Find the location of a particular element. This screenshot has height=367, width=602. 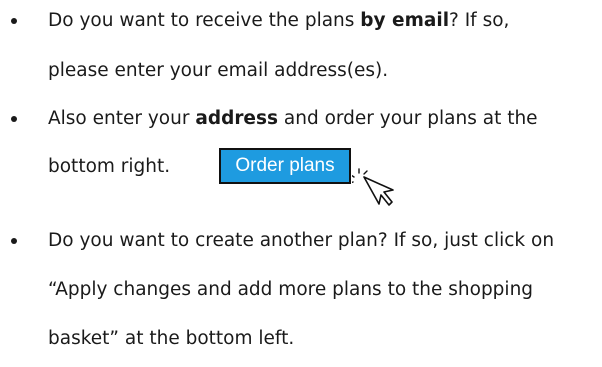

bullet-1-line-2: please enter your email address(es). is located at coordinates (218, 70).